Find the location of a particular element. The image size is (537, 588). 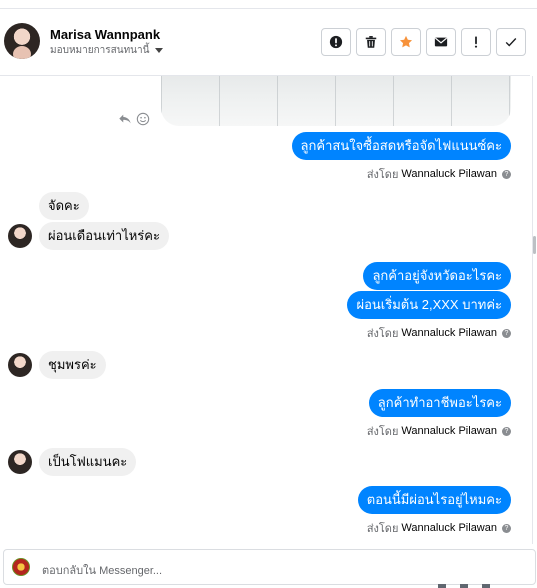

incoming-message: จัดคะ is located at coordinates (64, 206).